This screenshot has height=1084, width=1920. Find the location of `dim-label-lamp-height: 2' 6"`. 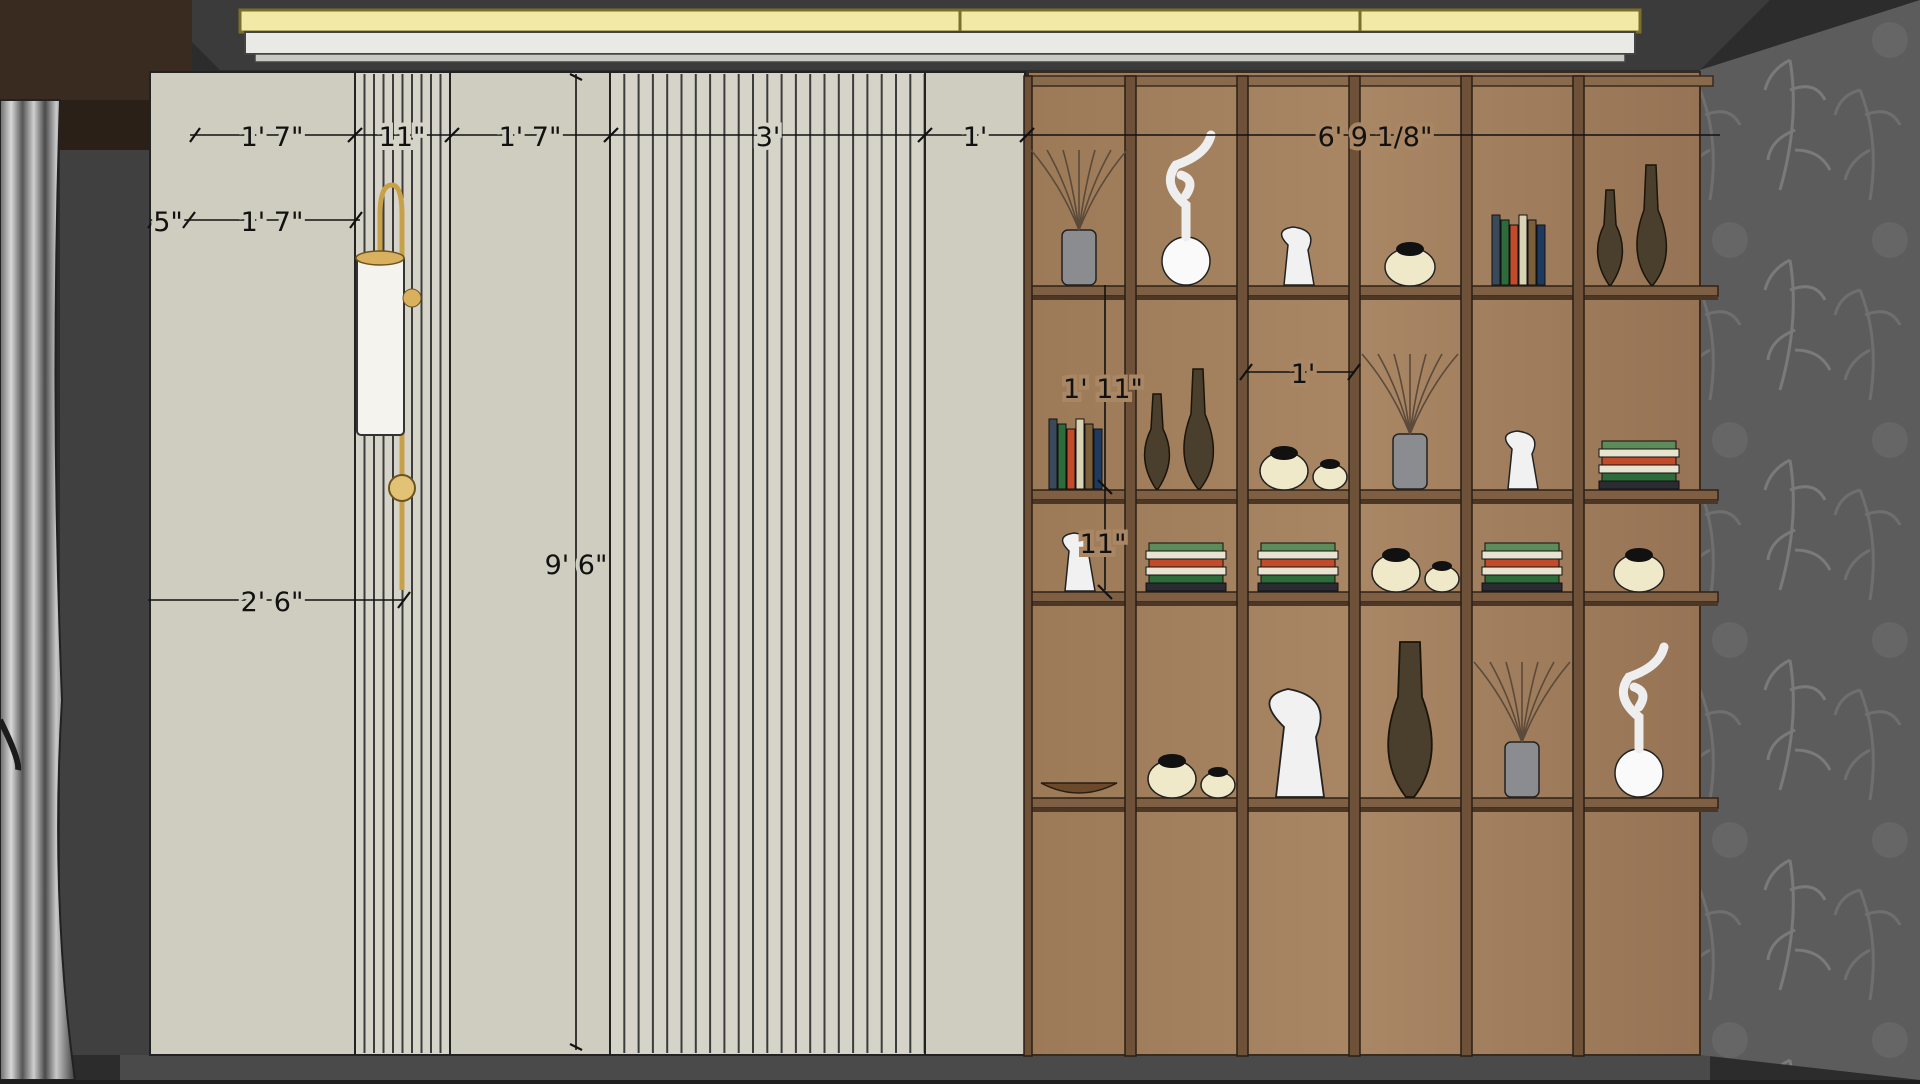

dim-label-lamp-height: 2' 6" is located at coordinates (272, 602).